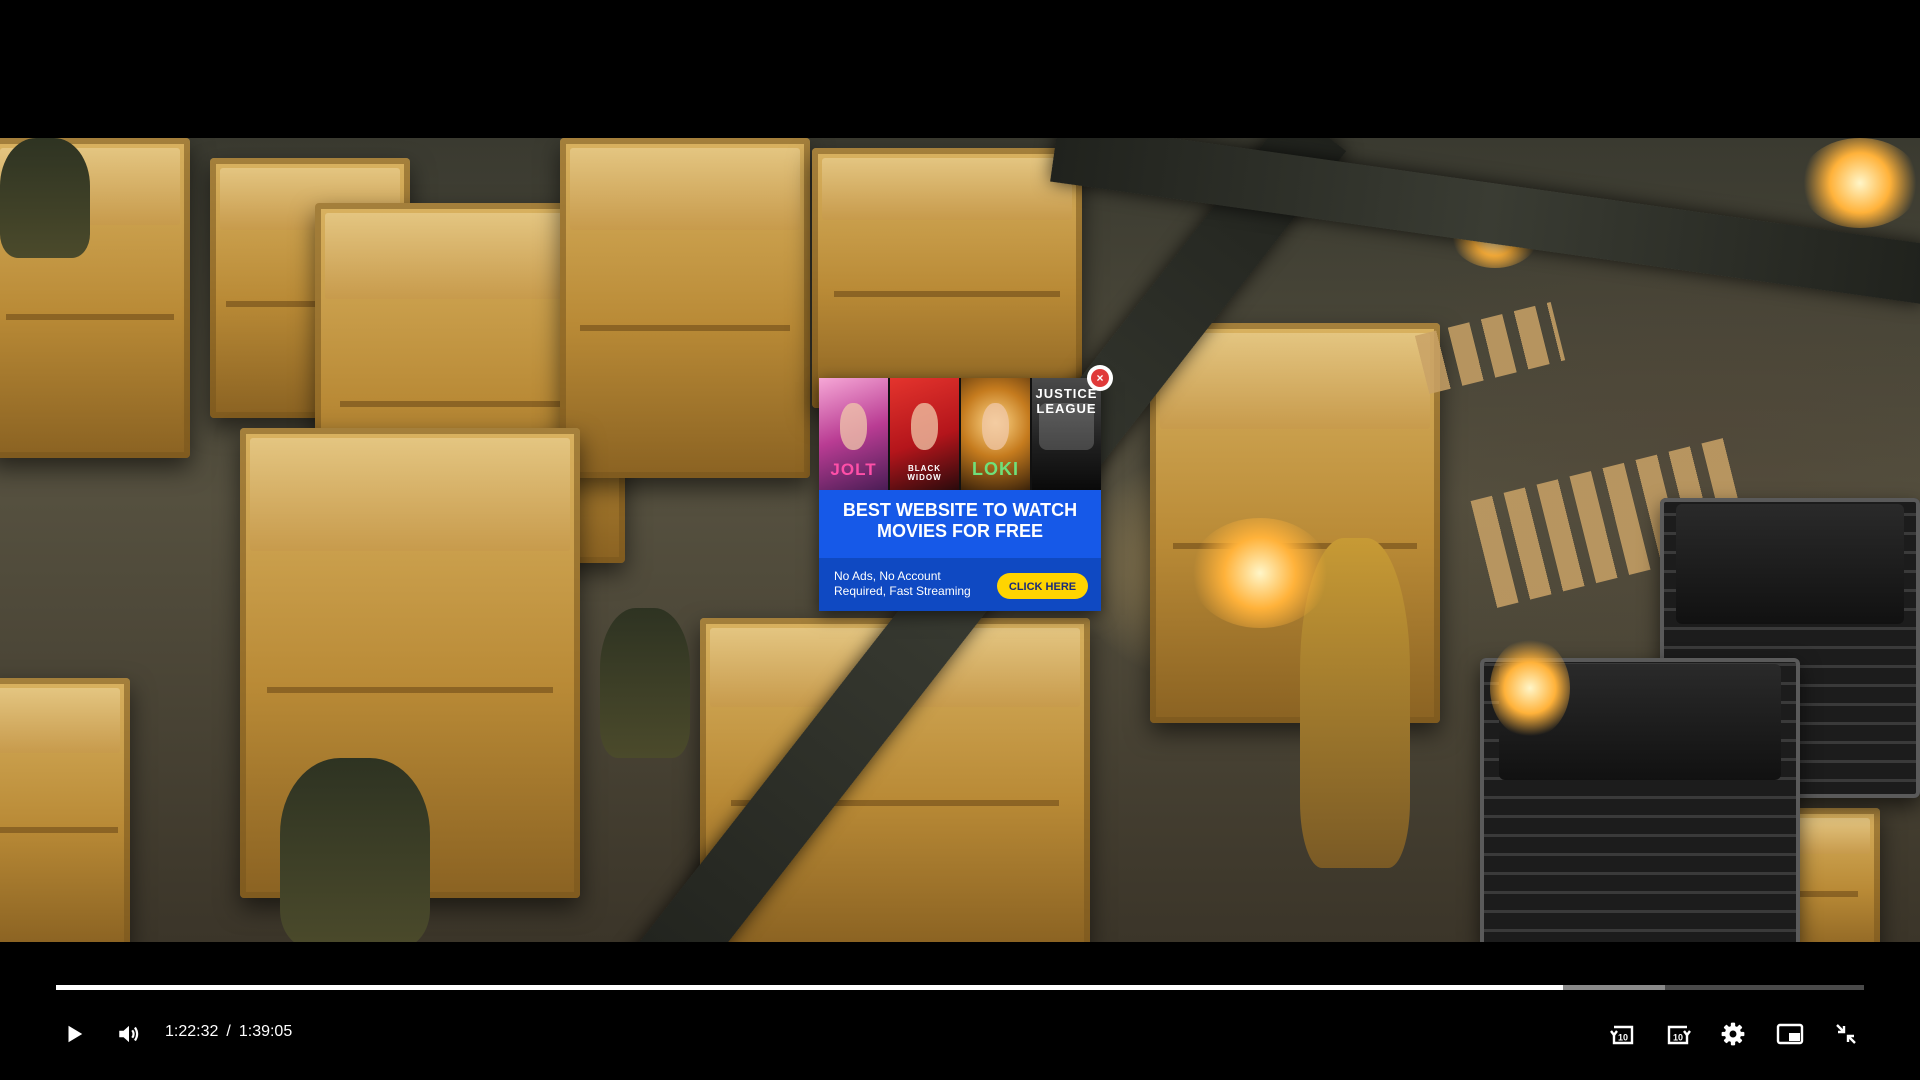 This screenshot has height=1080, width=1920. I want to click on exit-fullscreen-button, so click(1846, 1034).